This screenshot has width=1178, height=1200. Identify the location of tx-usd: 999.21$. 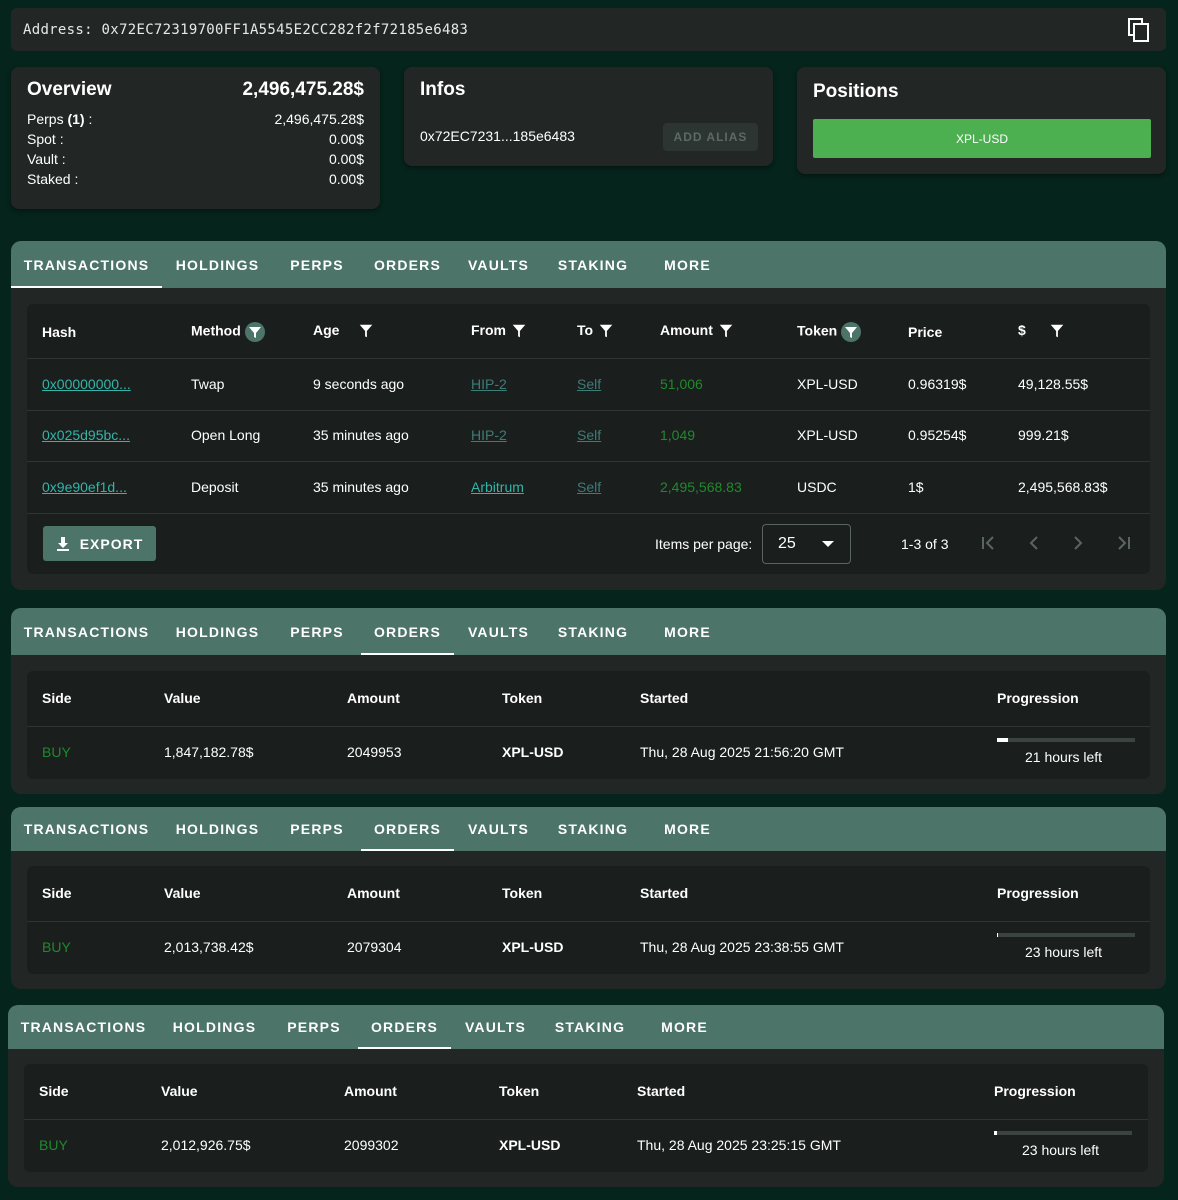
(1043, 435).